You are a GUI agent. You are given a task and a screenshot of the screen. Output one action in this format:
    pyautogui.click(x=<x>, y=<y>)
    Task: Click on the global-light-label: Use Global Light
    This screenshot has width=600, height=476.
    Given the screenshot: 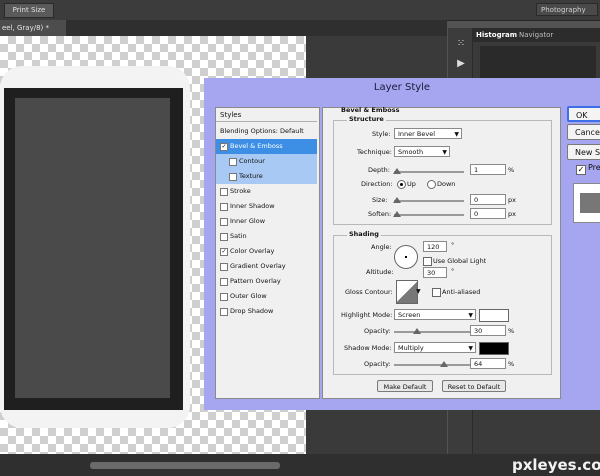 What is the action you would take?
    pyautogui.click(x=460, y=261)
    